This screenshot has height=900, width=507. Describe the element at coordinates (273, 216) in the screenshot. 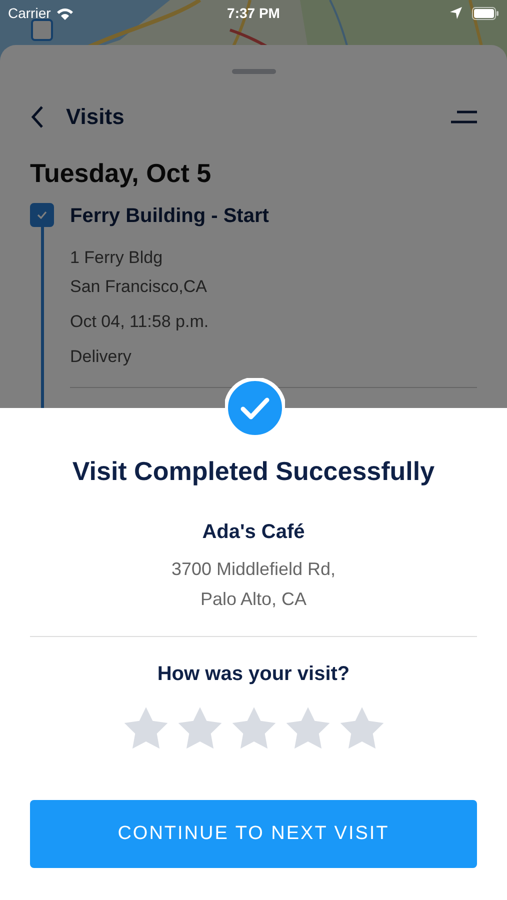

I see `visit-name: Ferry Building - Start` at that location.